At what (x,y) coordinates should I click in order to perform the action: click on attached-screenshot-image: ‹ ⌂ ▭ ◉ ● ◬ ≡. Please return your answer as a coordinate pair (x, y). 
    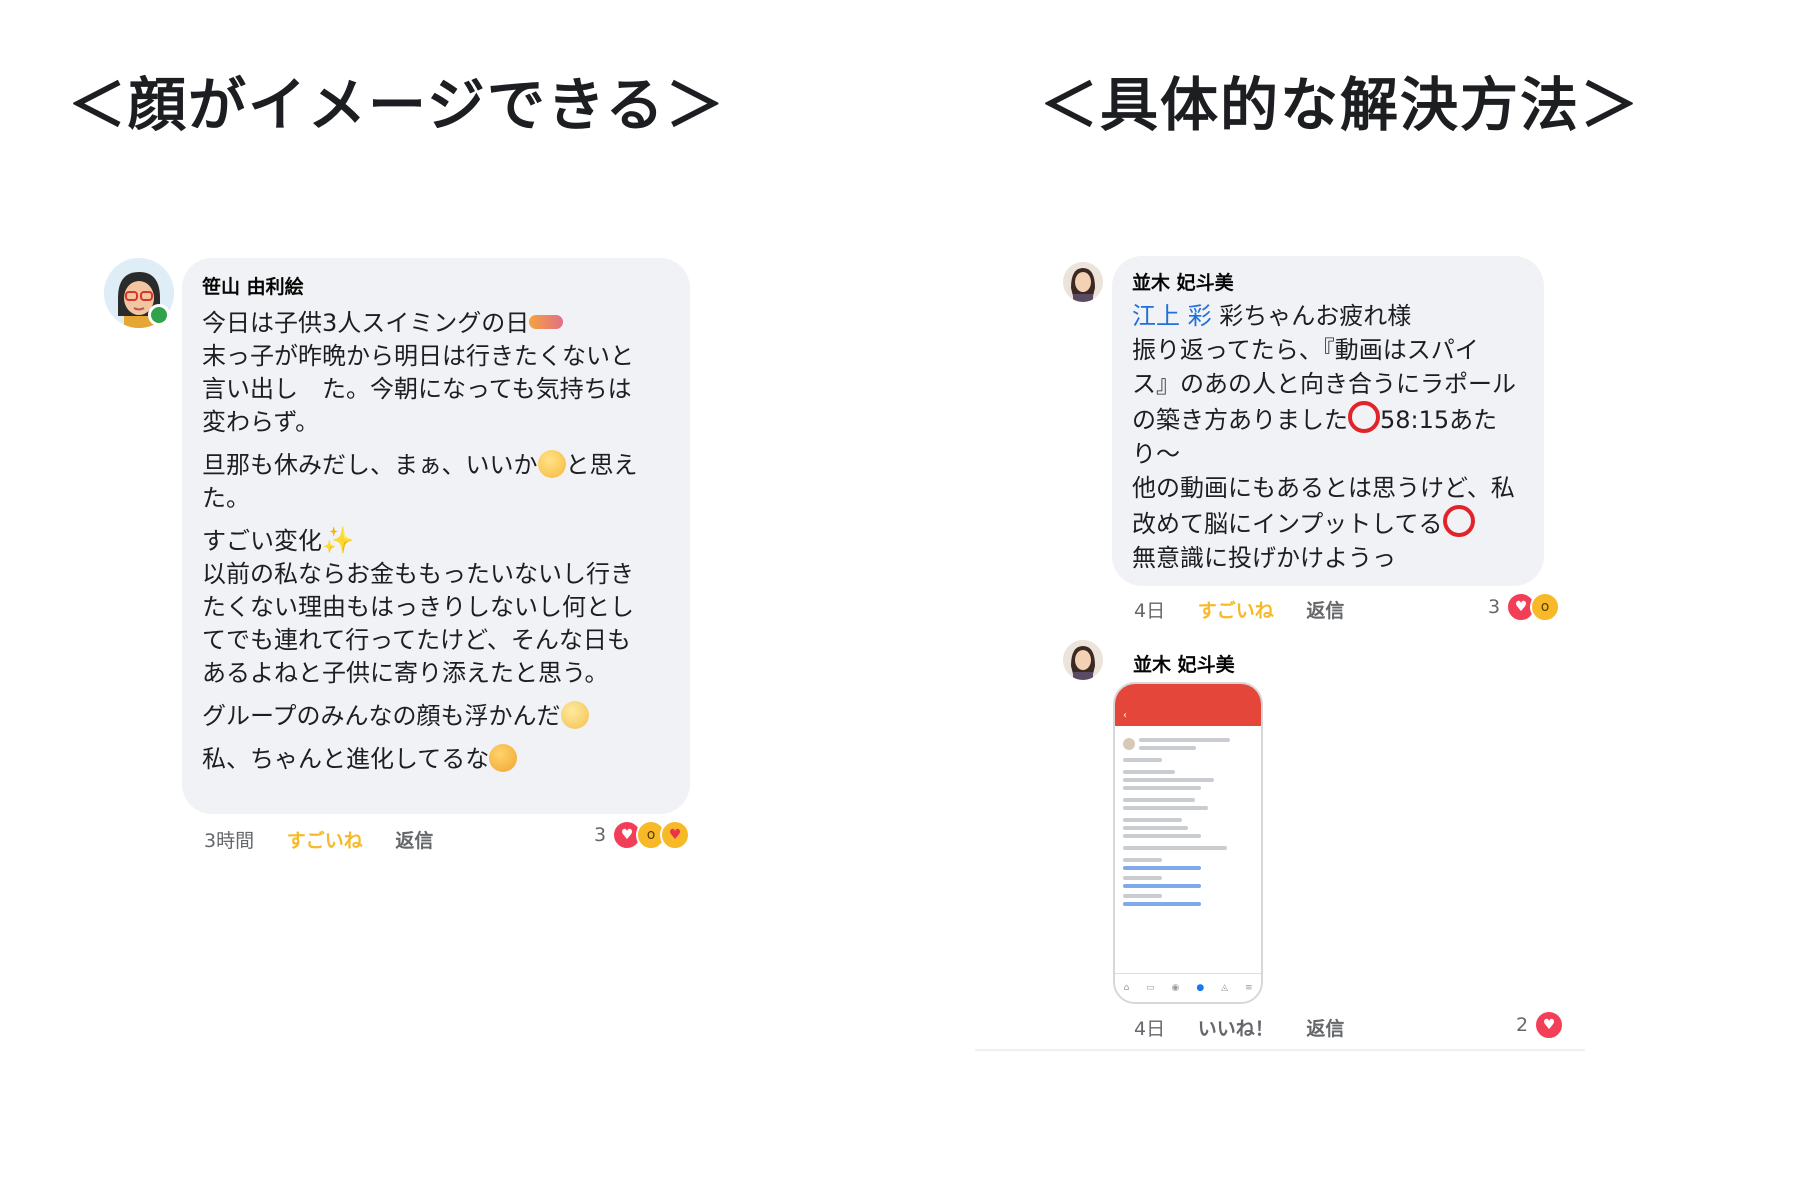
    Looking at the image, I should click on (1188, 843).